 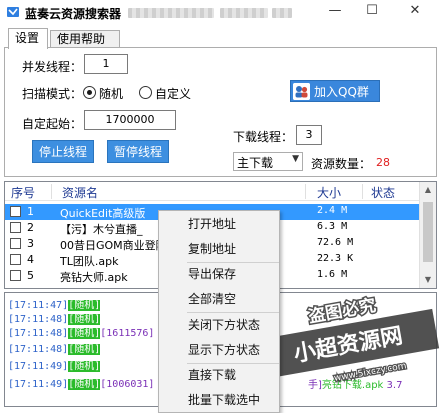 What do you see at coordinates (80, 192) in the screenshot?
I see `column-header-name: 资源名` at bounding box center [80, 192].